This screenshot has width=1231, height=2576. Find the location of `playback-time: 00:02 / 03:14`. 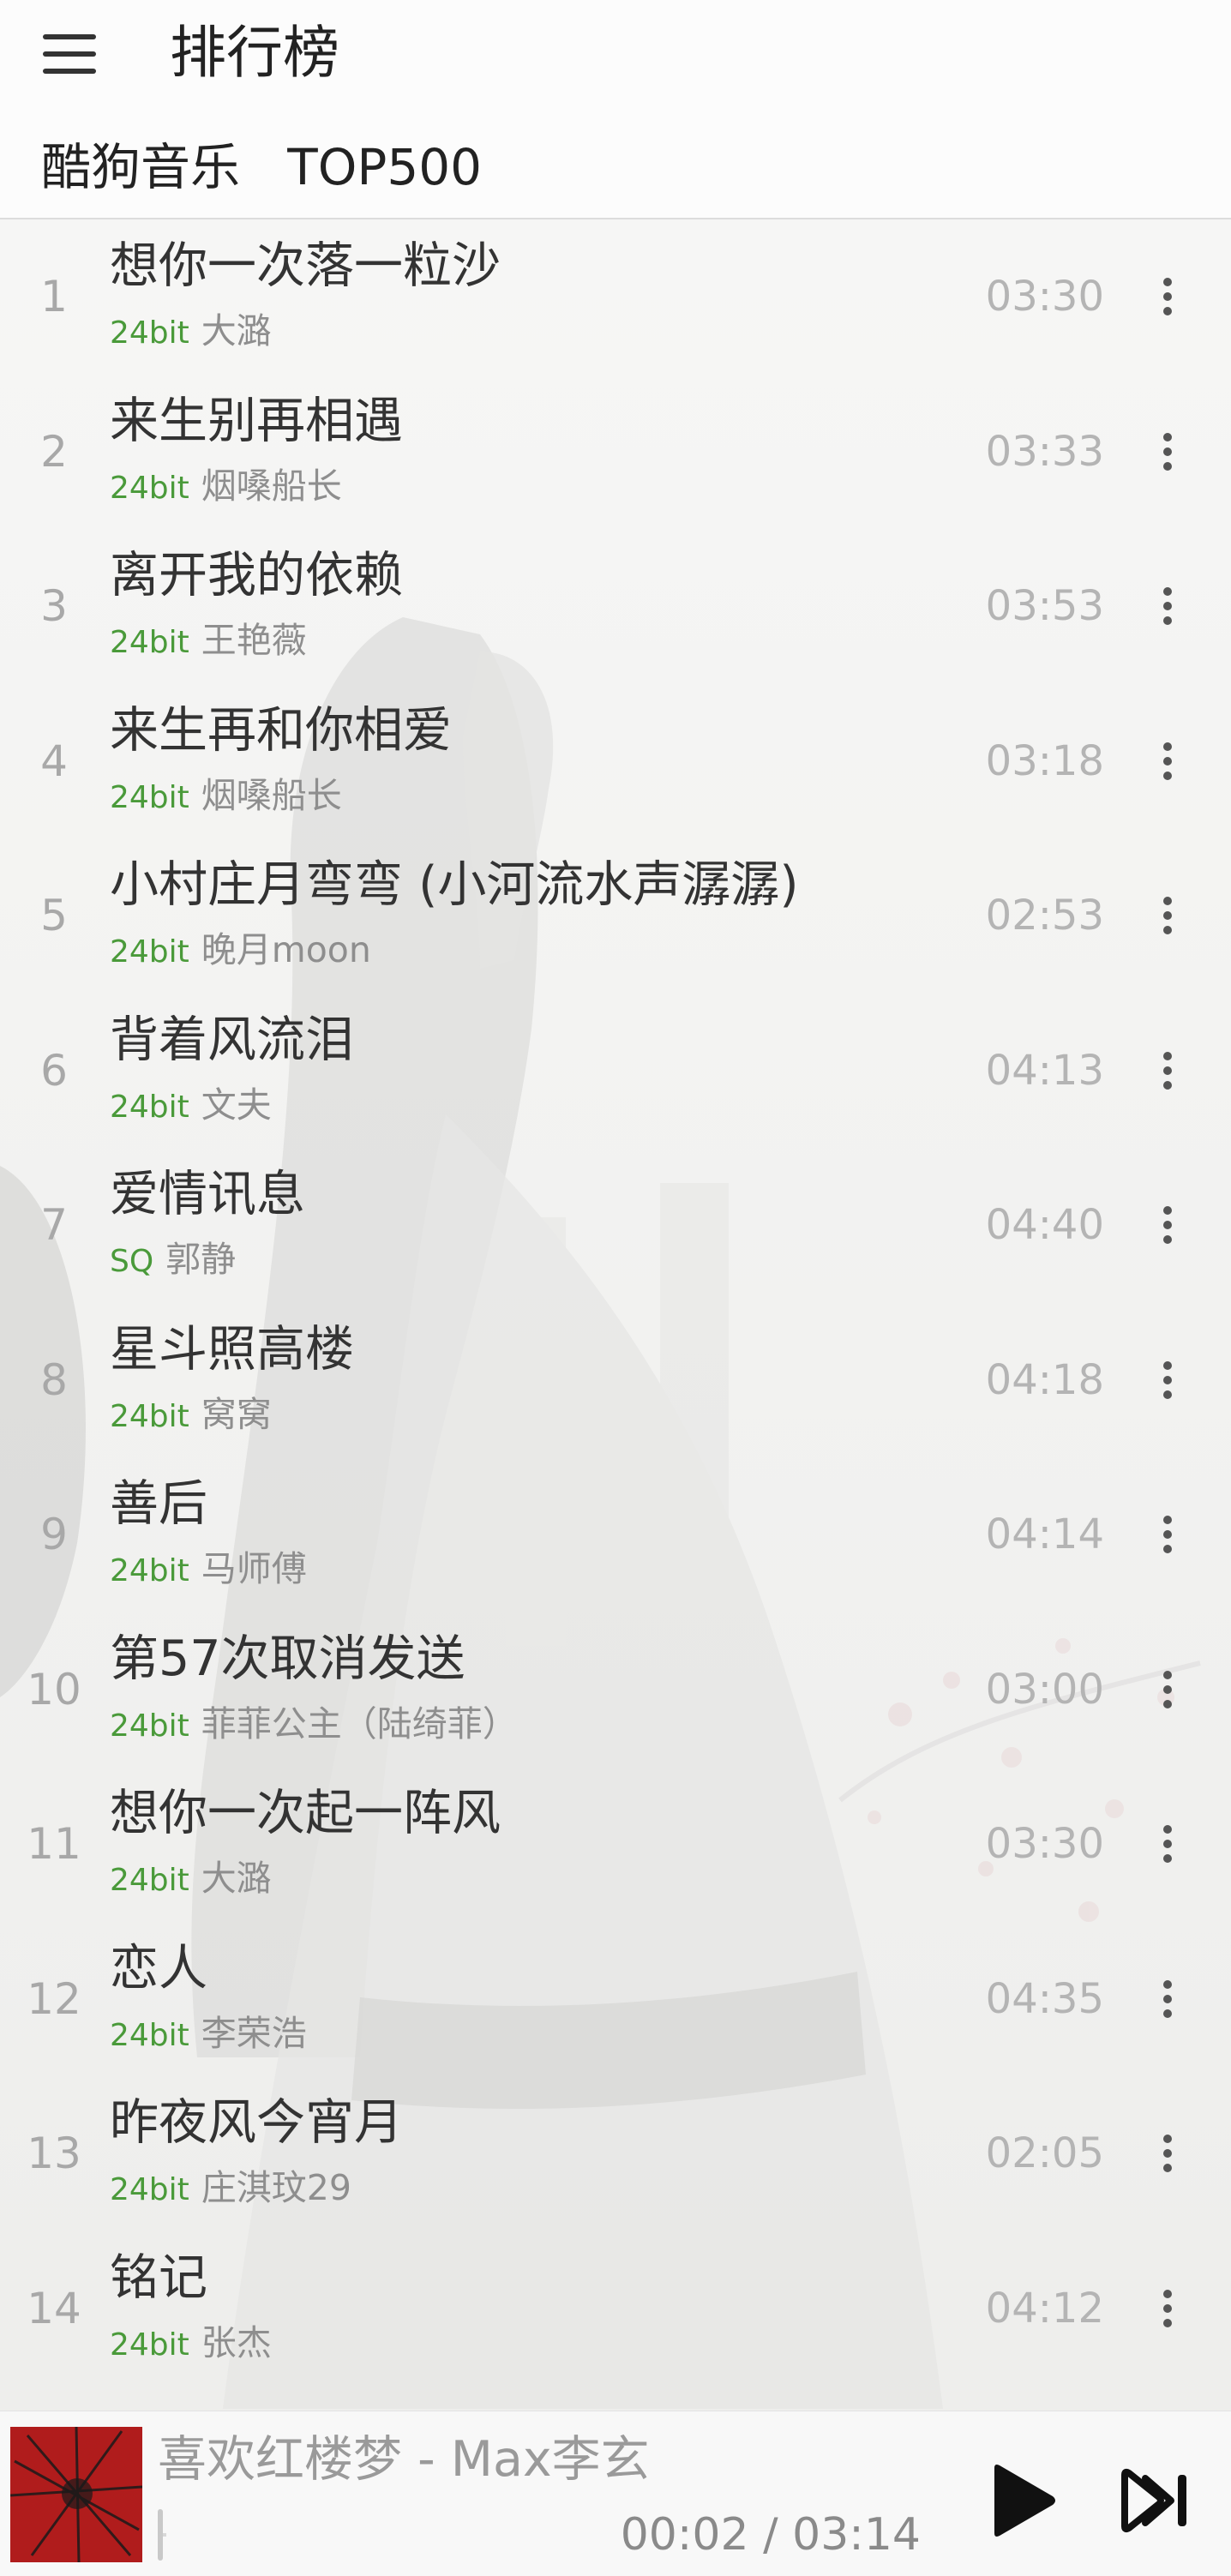

playback-time: 00:02 / 03:14 is located at coordinates (771, 2535).